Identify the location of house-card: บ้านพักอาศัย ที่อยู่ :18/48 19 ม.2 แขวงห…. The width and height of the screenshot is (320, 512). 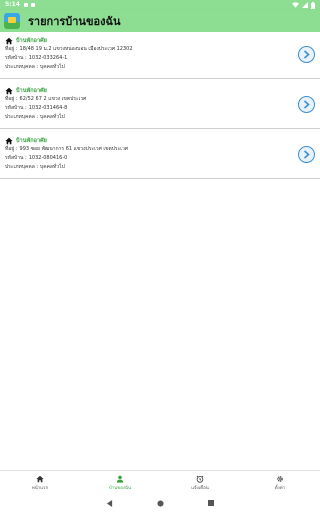
(160, 55).